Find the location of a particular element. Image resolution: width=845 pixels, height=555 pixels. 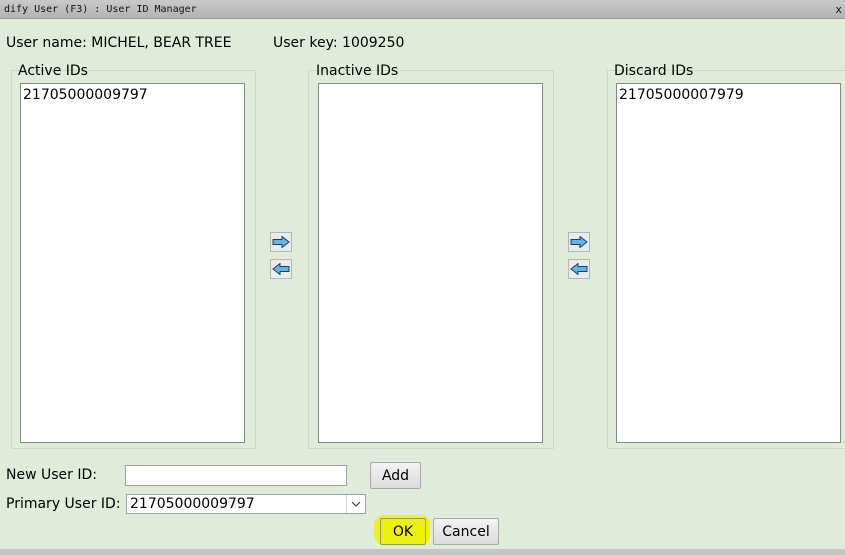

user-key-label: User key: is located at coordinates (305, 43).